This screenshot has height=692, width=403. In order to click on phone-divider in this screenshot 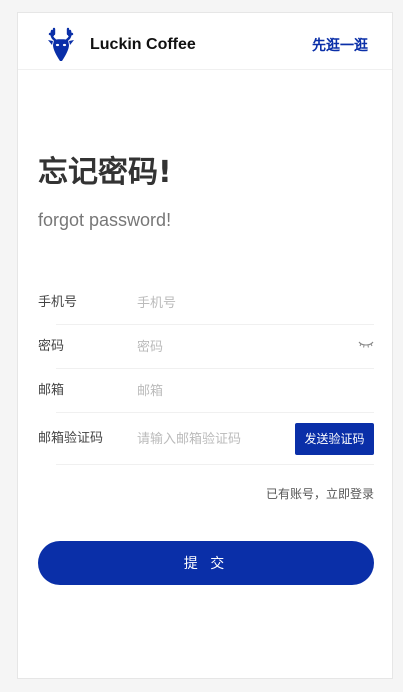, I will do `click(215, 324)`.